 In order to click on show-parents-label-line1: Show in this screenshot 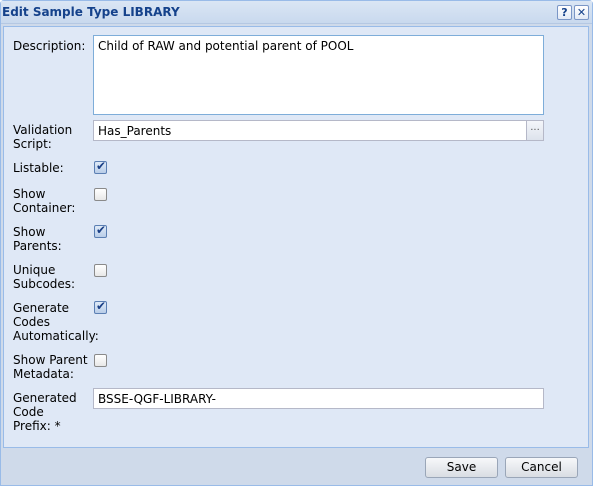, I will do `click(29, 232)`.